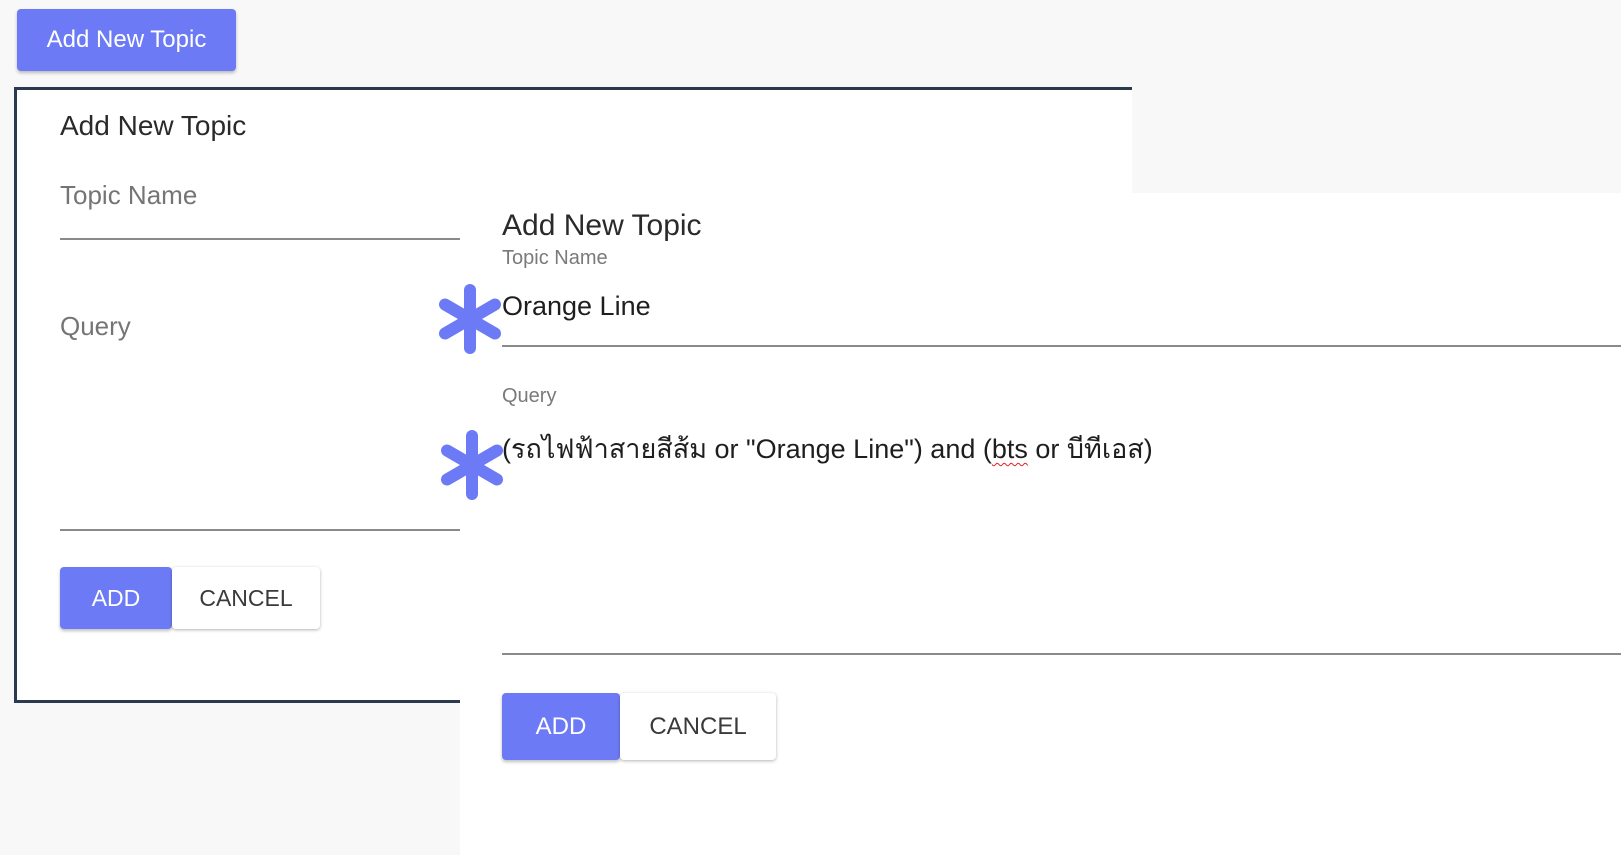  I want to click on add-new-topic-button: Add New Topic, so click(126, 40).